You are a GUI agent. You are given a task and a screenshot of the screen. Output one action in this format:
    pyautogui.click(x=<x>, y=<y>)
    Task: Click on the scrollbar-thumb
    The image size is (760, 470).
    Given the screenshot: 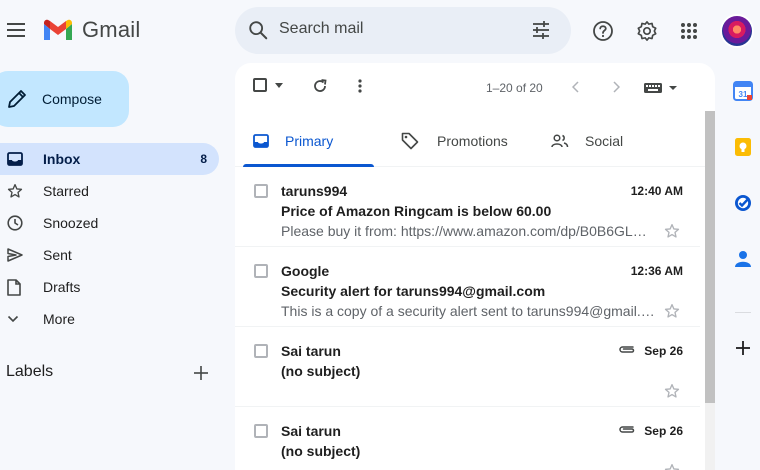 What is the action you would take?
    pyautogui.click(x=710, y=257)
    